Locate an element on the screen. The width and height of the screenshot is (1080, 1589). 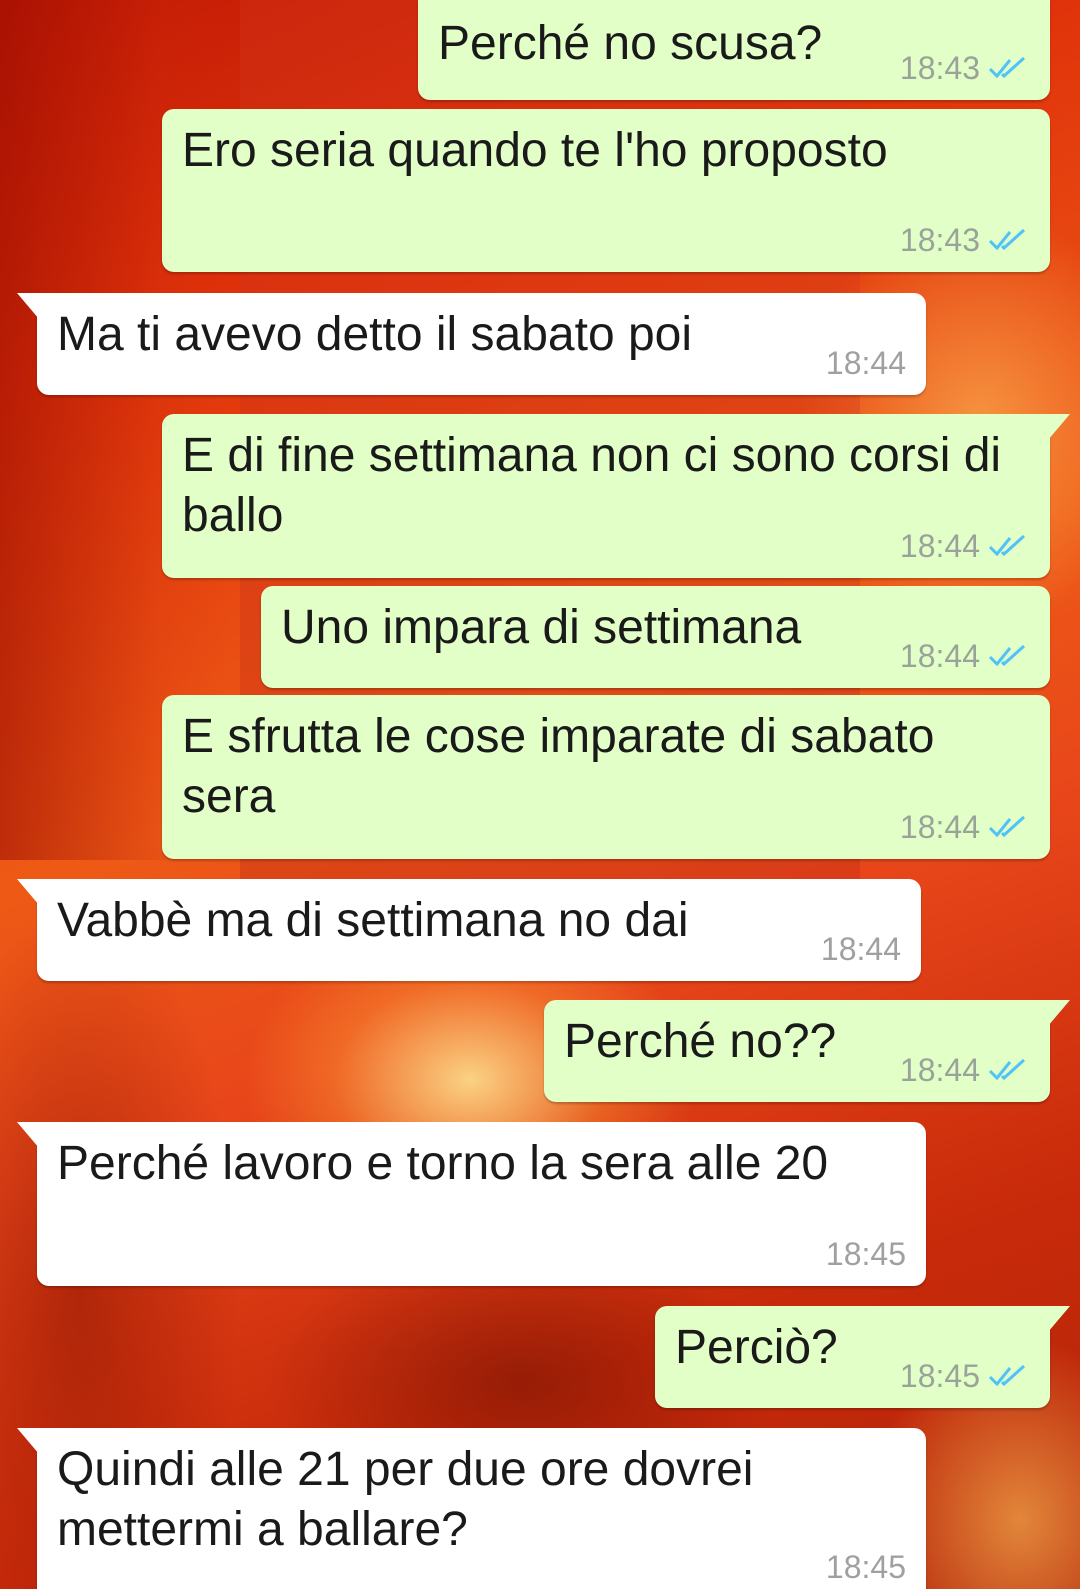
message-bubble-outgoing: Ero seria quando te l'ho proposto 18:43 is located at coordinates (606, 190).